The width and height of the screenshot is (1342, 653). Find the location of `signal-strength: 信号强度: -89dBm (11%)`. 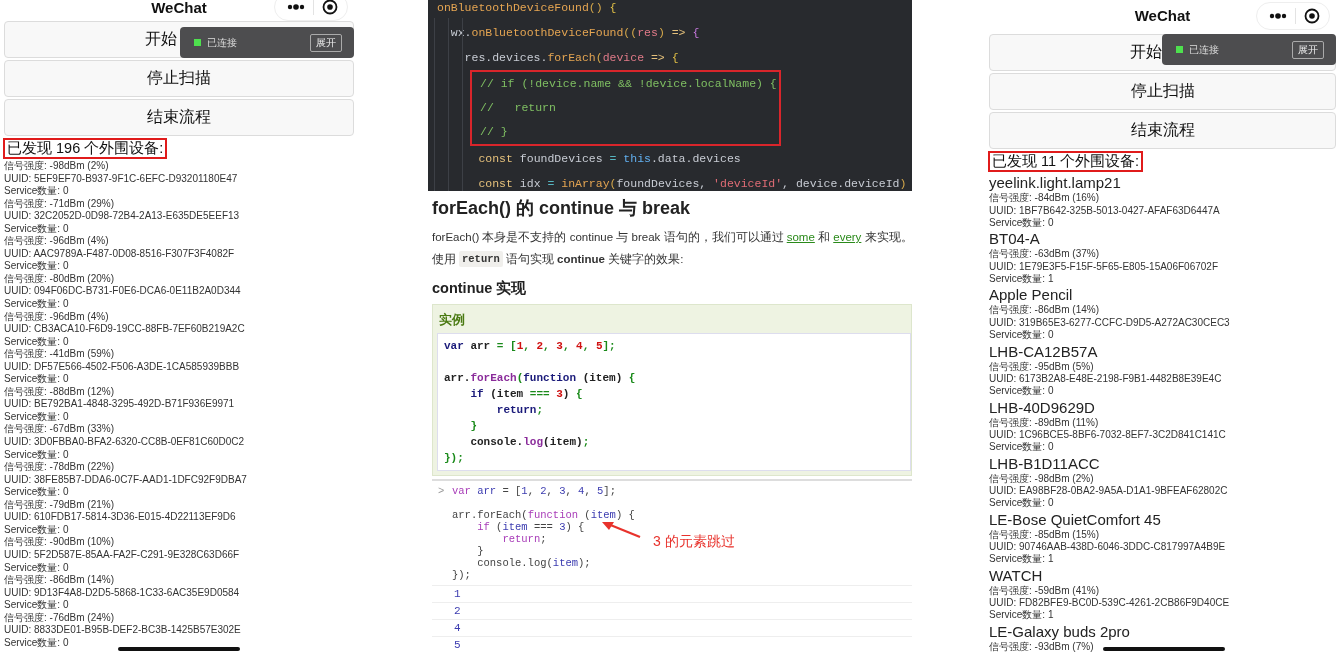

signal-strength: 信号强度: -89dBm (11%) is located at coordinates (1044, 422).